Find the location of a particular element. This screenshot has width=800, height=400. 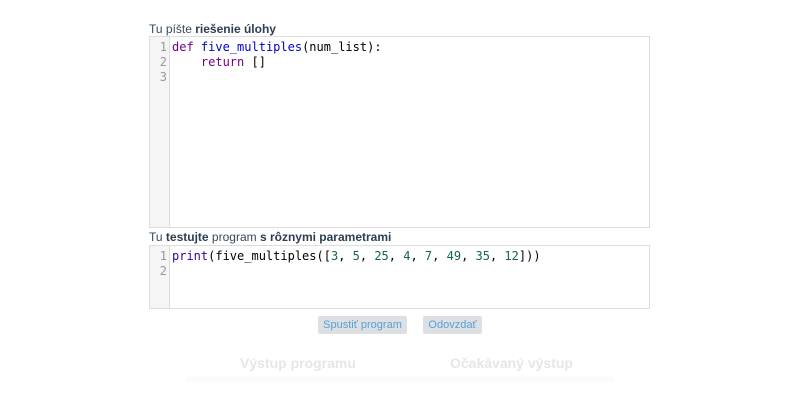

line-number-gutter: 1 2 3 is located at coordinates (160, 132).